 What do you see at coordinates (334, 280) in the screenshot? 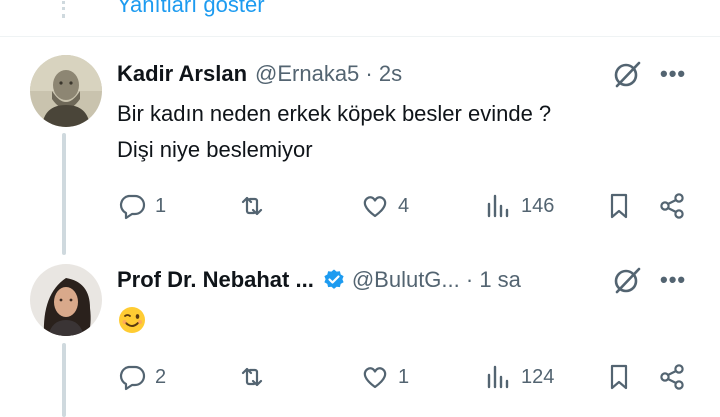
I see `verified-badge-icon` at bounding box center [334, 280].